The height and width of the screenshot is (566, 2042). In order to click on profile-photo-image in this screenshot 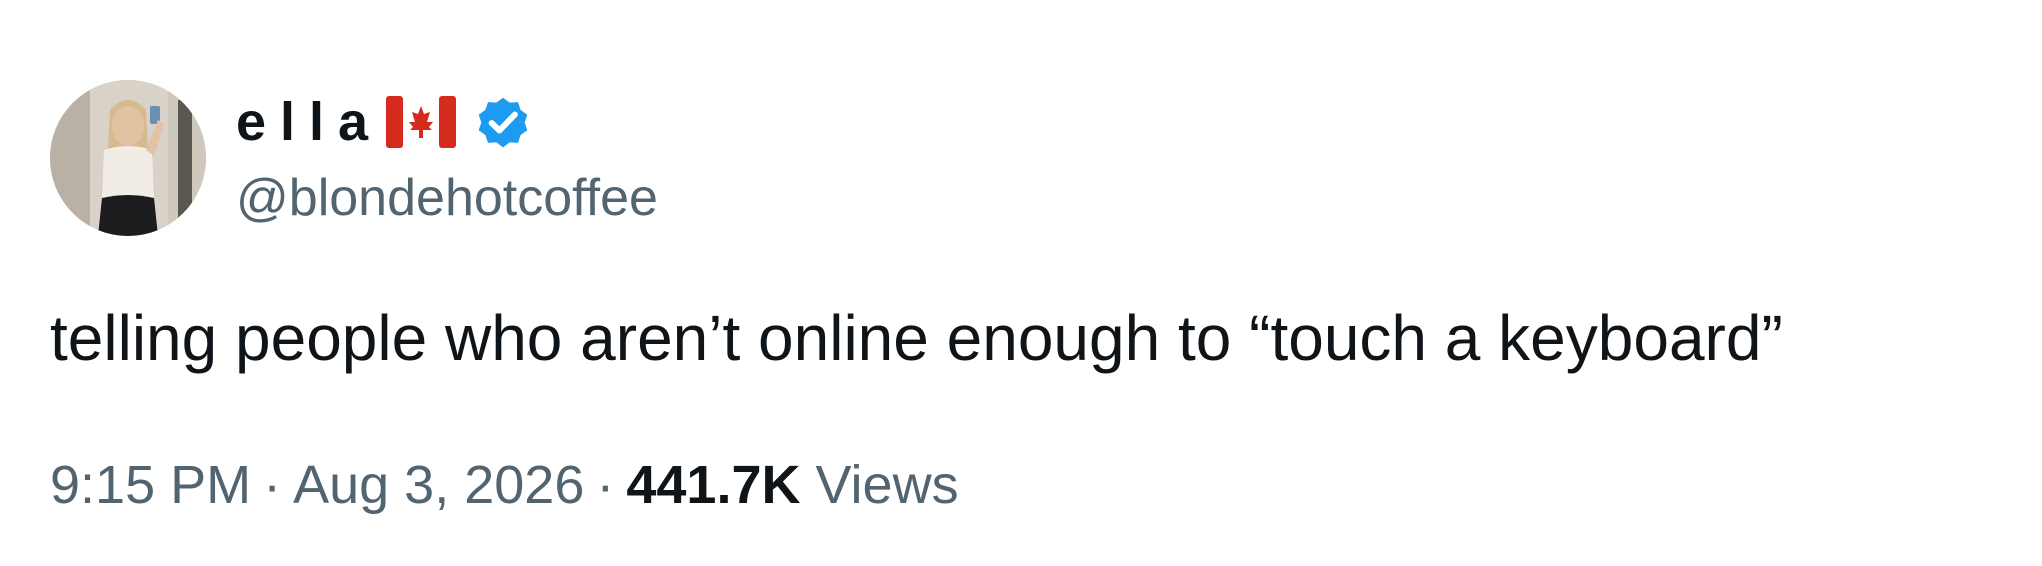, I will do `click(128, 158)`.